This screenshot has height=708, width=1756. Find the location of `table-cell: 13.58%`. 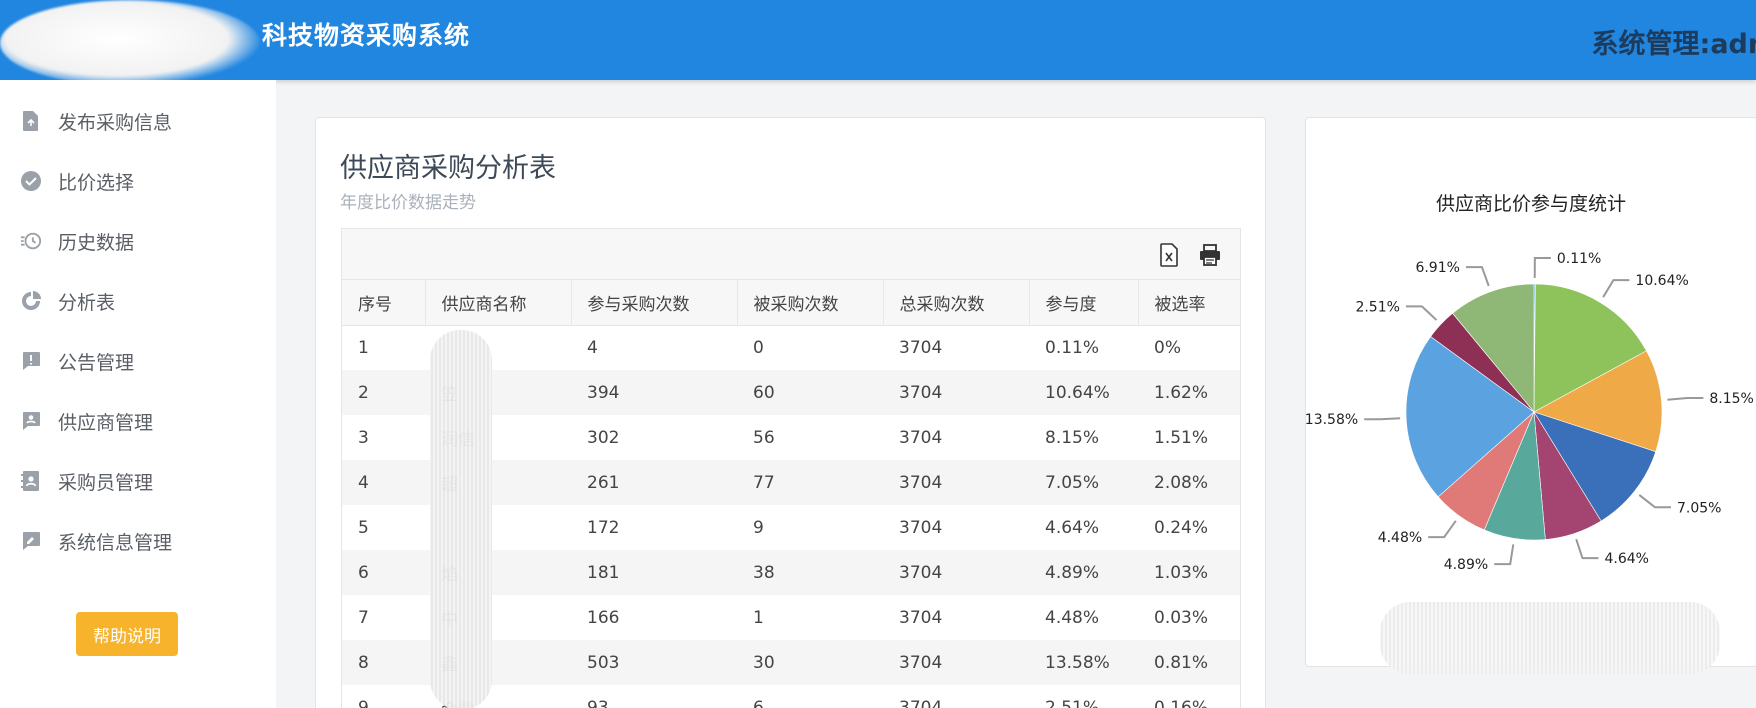

table-cell: 13.58% is located at coordinates (1083, 662).